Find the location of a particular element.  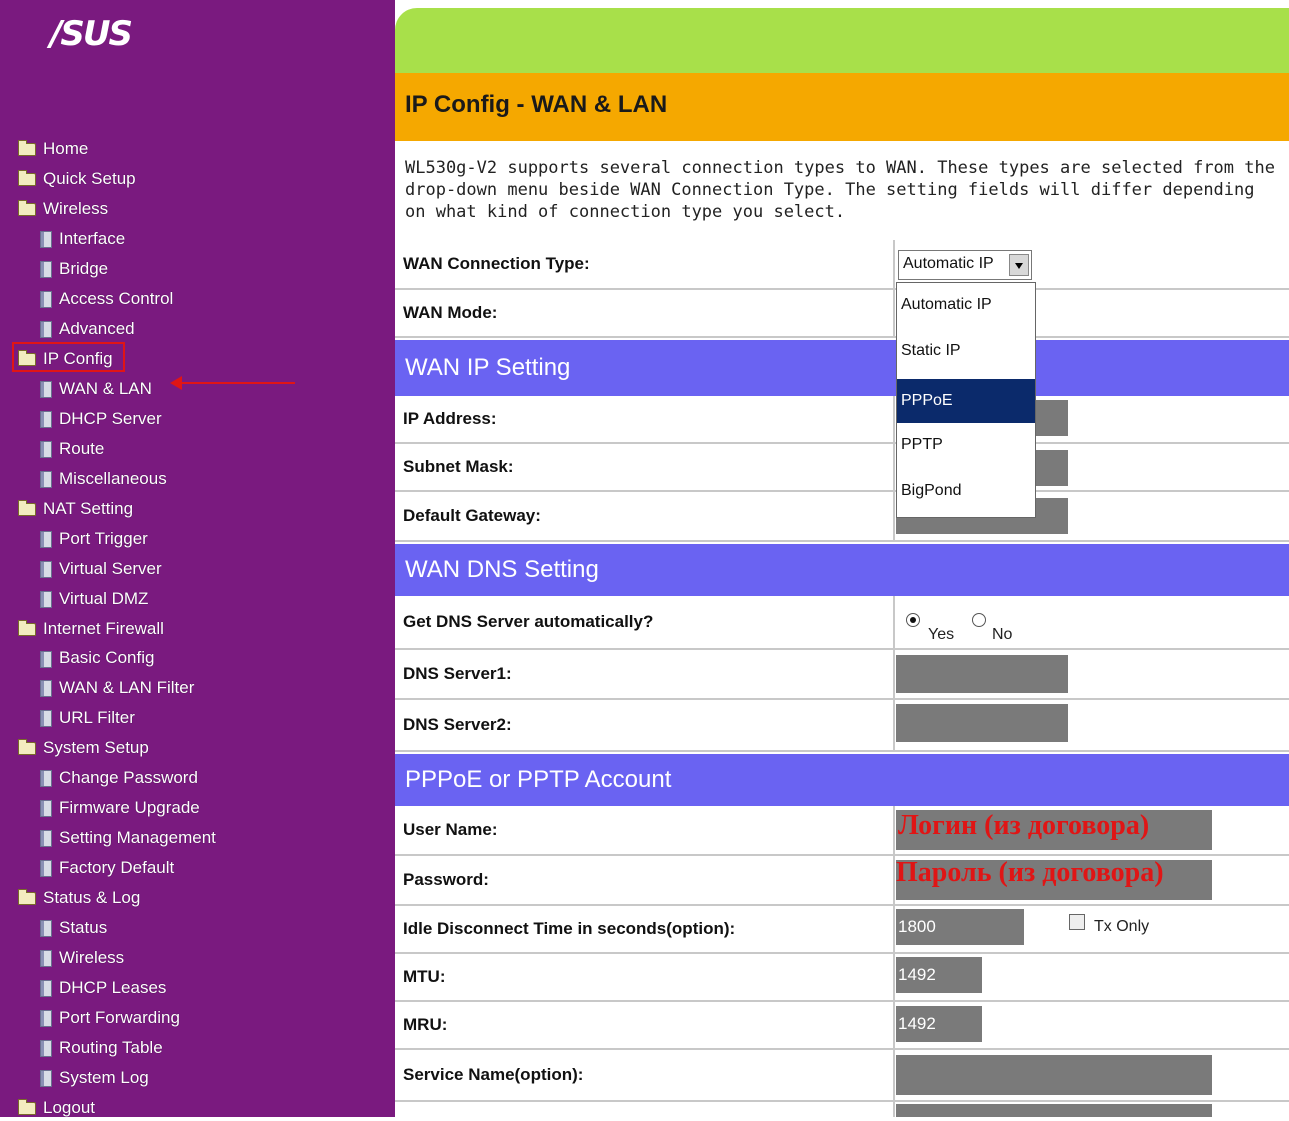

sidebar-item-home: Home is located at coordinates (53, 149).